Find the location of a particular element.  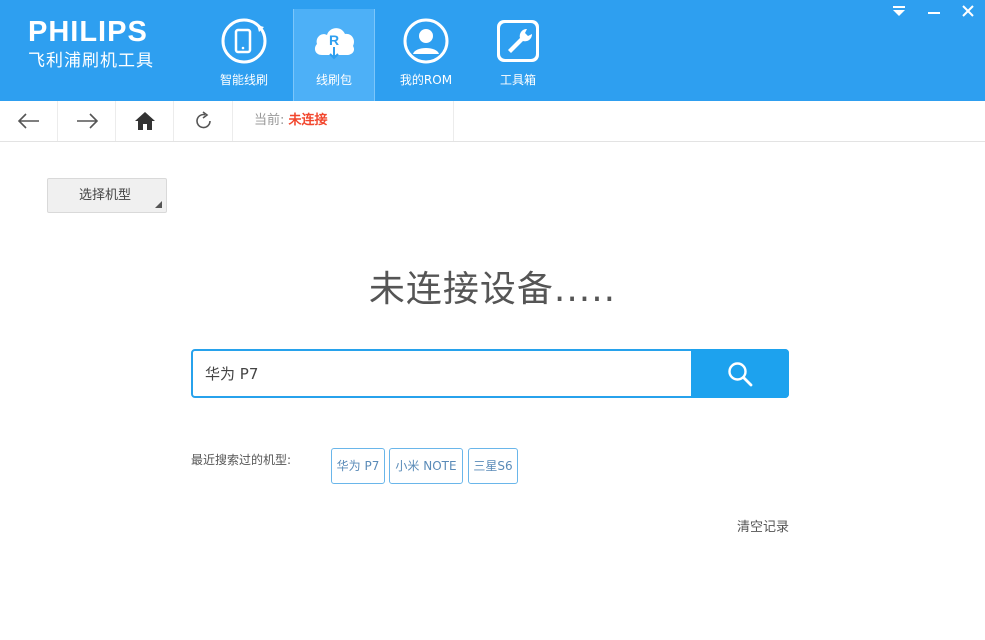

arrow-left-icon is located at coordinates (28, 121).